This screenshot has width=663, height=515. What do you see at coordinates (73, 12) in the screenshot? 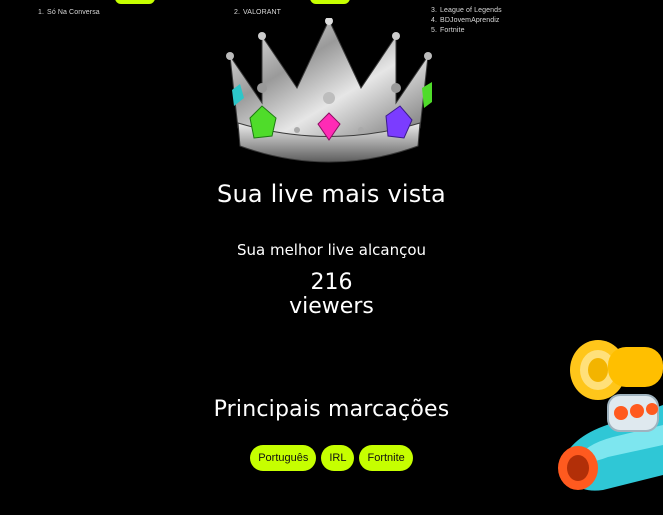
I see `ranking-label: Só Na Conversa` at bounding box center [73, 12].